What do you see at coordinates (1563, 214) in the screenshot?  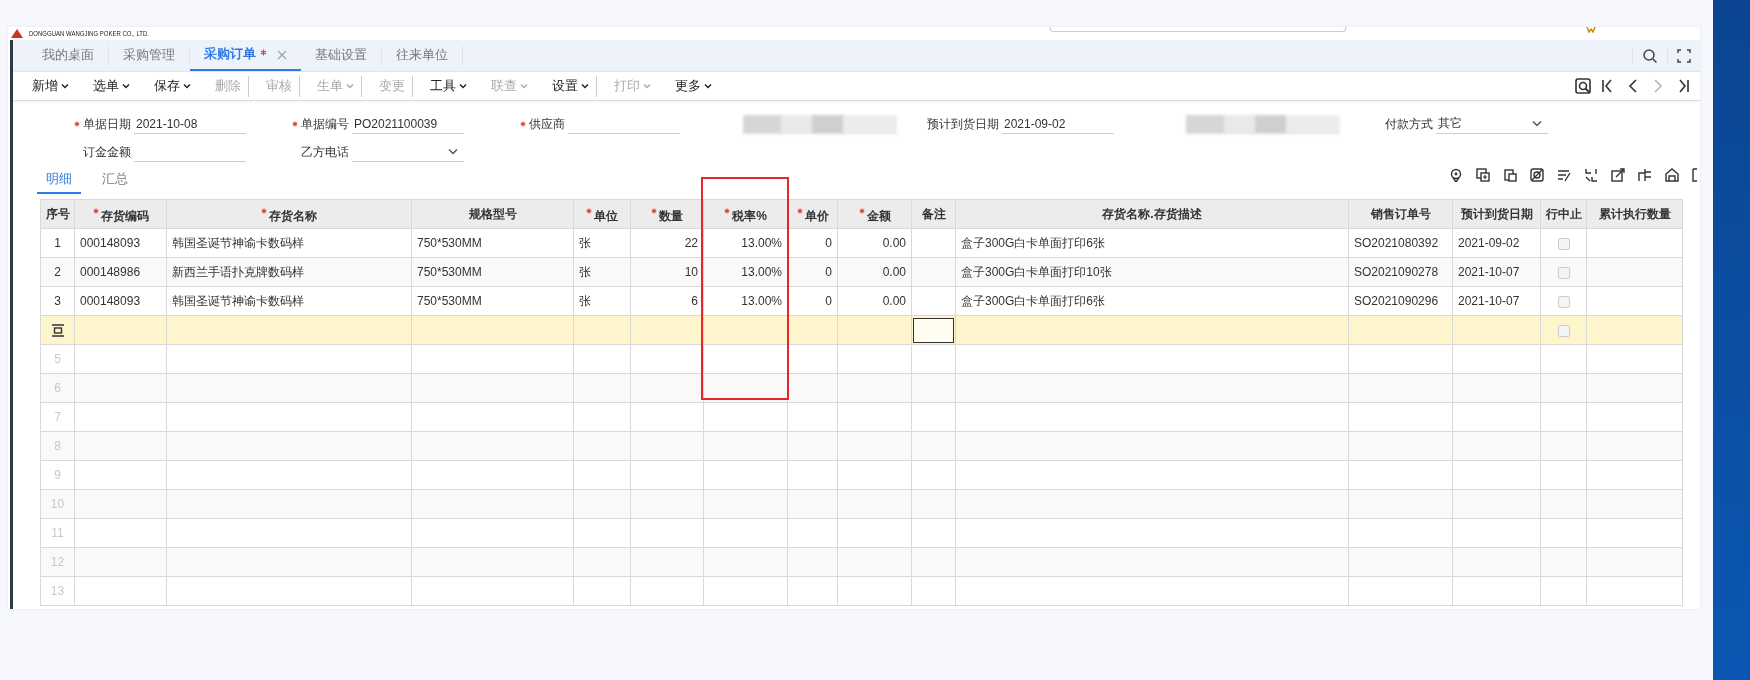 I see `column-header: 行中止` at bounding box center [1563, 214].